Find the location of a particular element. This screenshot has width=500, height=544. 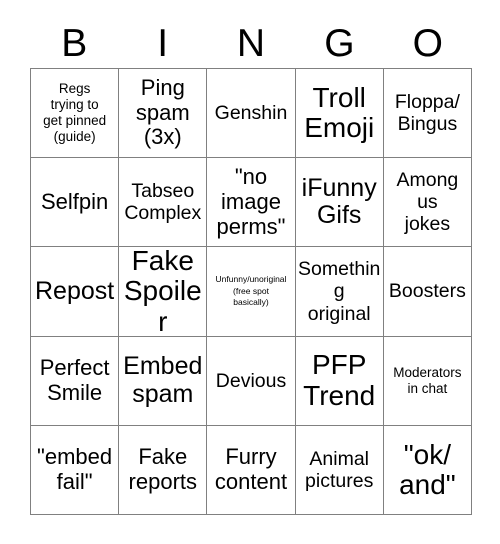

bingo-cell-label: Furry content is located at coordinates (251, 469).